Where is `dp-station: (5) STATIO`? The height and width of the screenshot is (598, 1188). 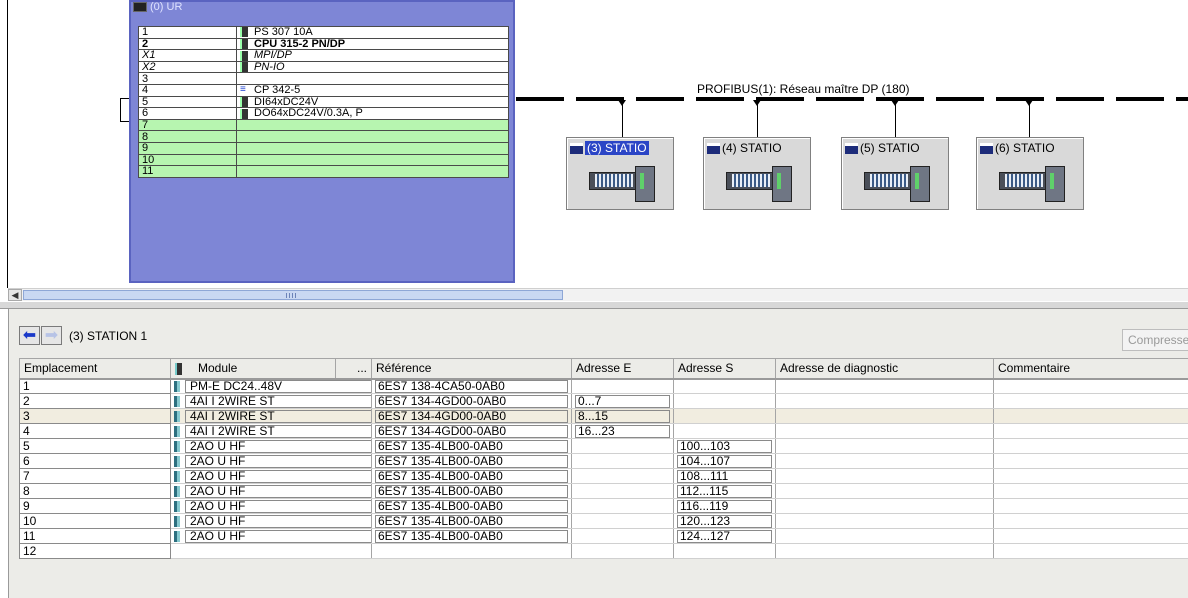 dp-station: (5) STATIO is located at coordinates (895, 173).